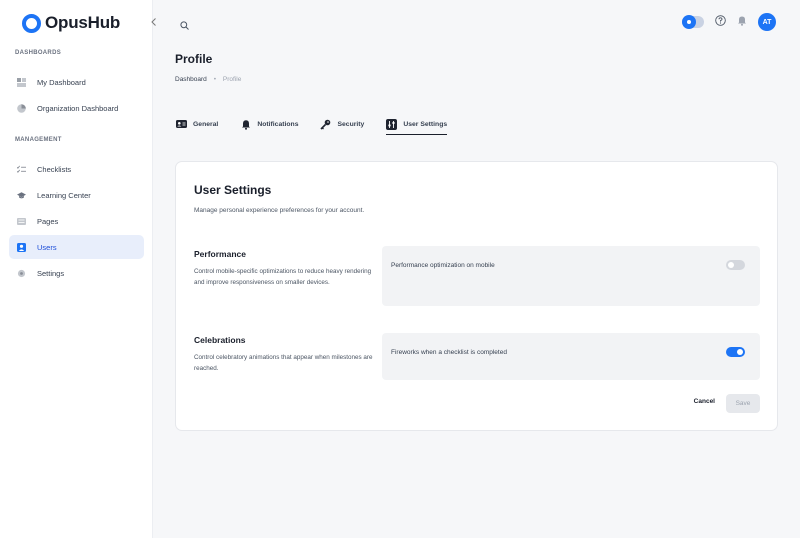 The image size is (800, 538). What do you see at coordinates (21, 108) in the screenshot?
I see `org-dashboard-icon` at bounding box center [21, 108].